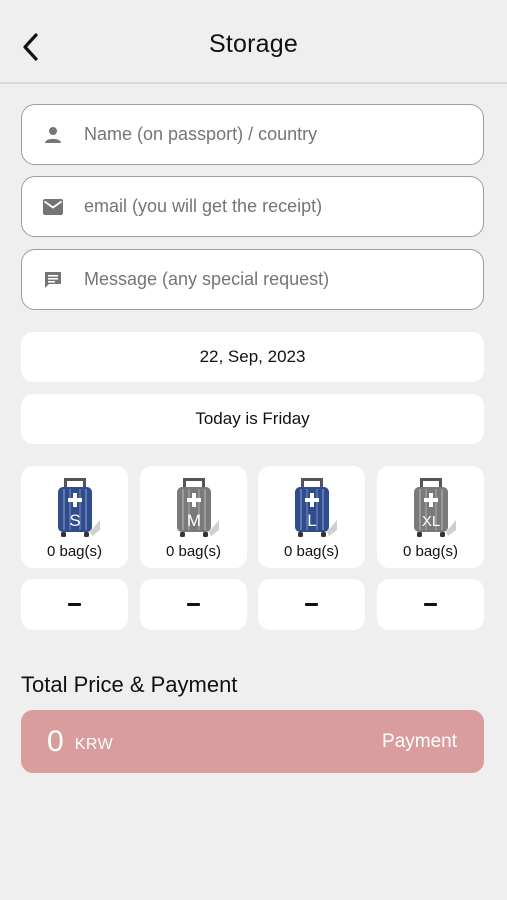 This screenshot has width=507, height=900. I want to click on bag-size-label: L, so click(311, 520).